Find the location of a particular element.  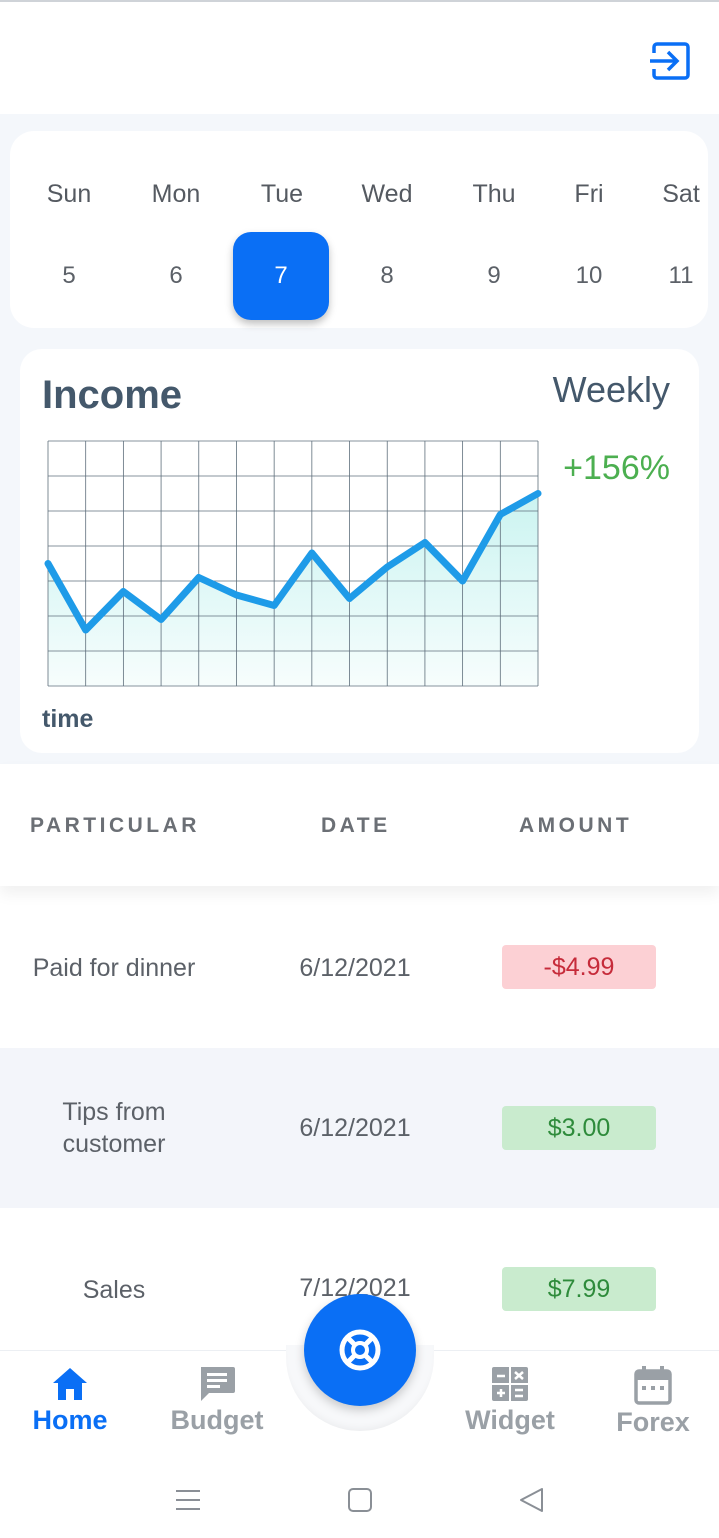

back-triangle-icon is located at coordinates (532, 1500).